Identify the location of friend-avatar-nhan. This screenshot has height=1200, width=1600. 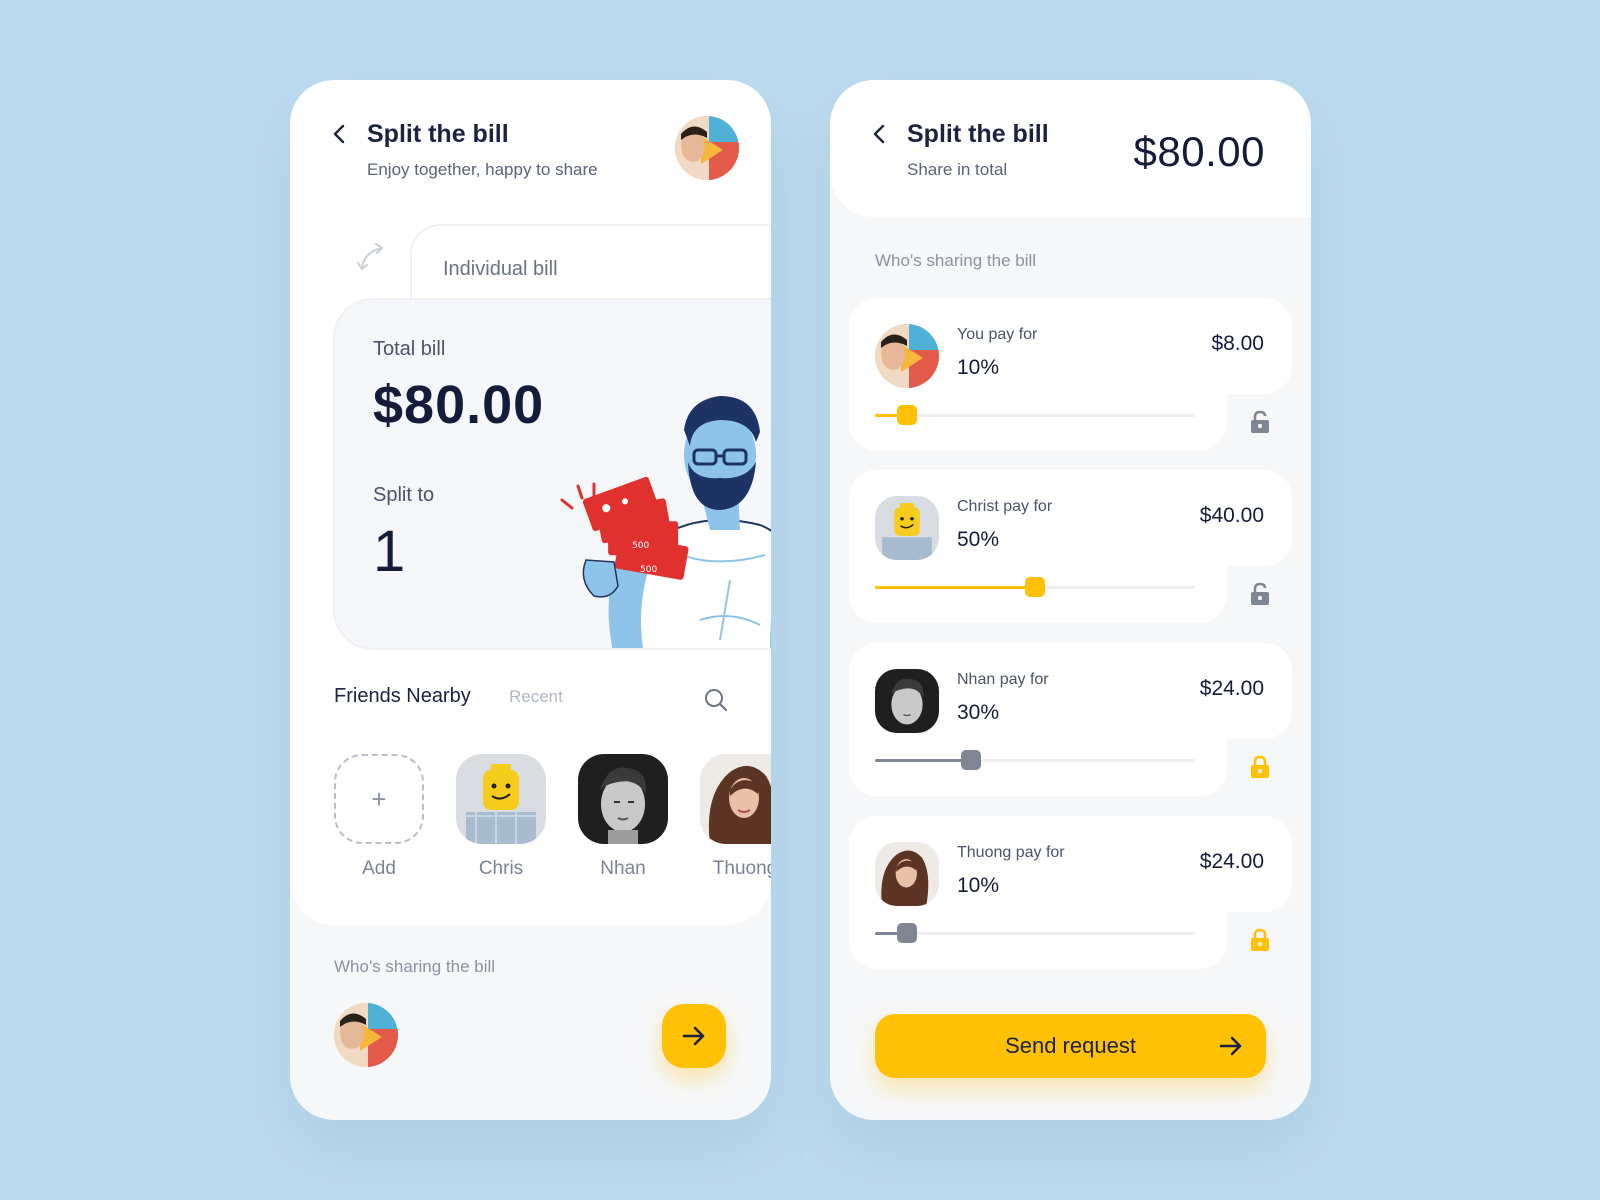
(623, 799).